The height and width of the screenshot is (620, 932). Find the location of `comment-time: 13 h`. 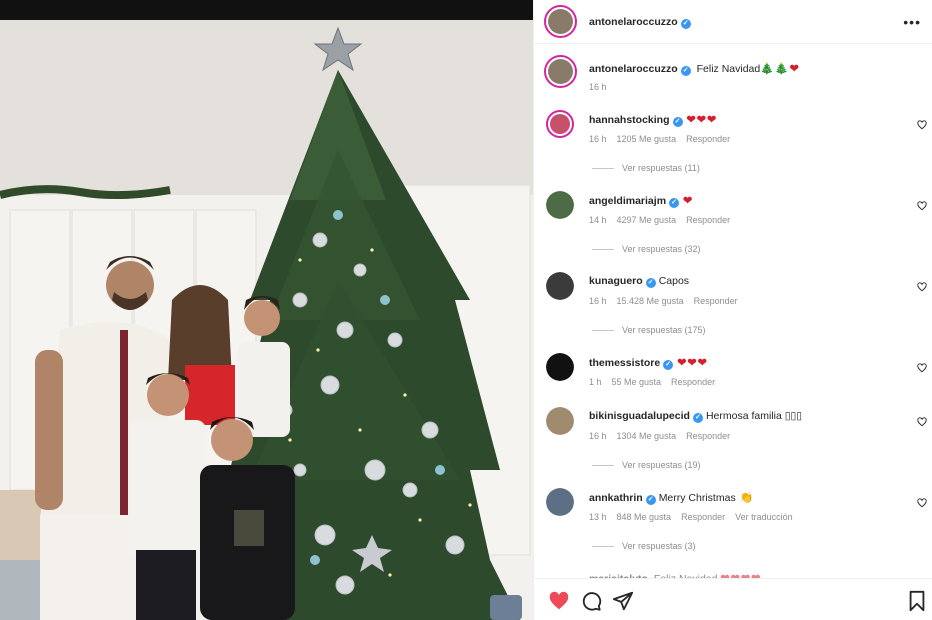

comment-time: 13 h is located at coordinates (598, 517).